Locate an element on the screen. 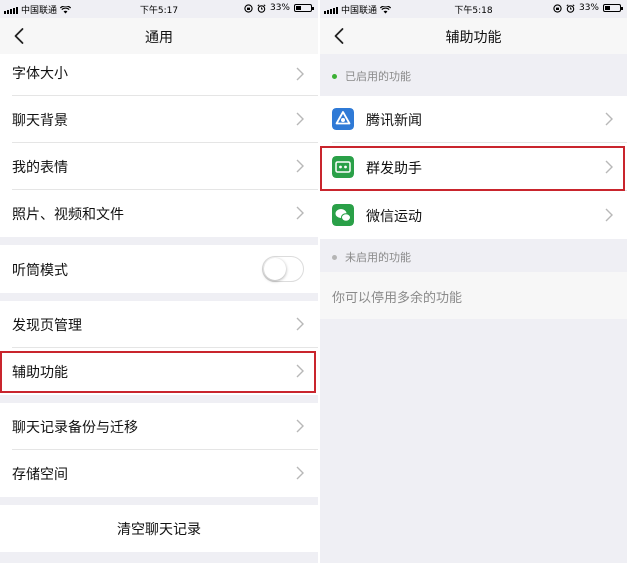 This screenshot has height=563, width=627. settings-item-label: 照片、视频和文件 is located at coordinates (68, 215).